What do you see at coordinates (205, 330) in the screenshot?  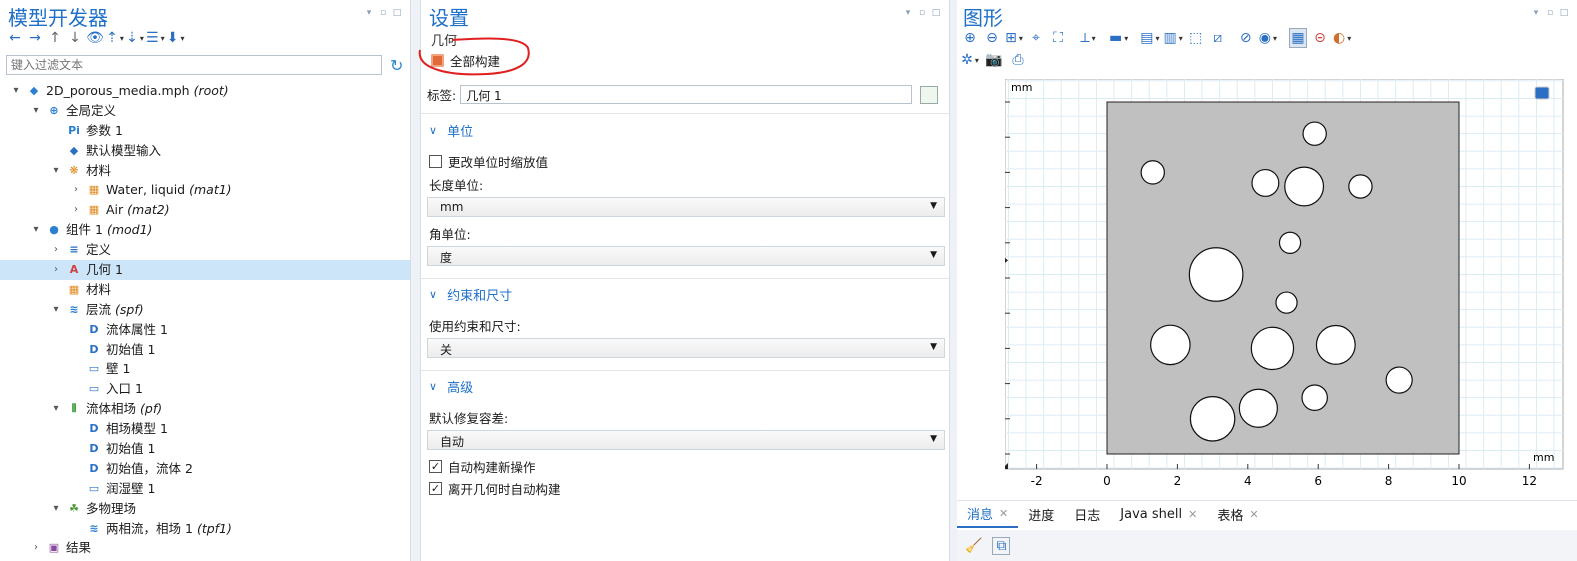 I see `tree-node: D 流体属性 1` at bounding box center [205, 330].